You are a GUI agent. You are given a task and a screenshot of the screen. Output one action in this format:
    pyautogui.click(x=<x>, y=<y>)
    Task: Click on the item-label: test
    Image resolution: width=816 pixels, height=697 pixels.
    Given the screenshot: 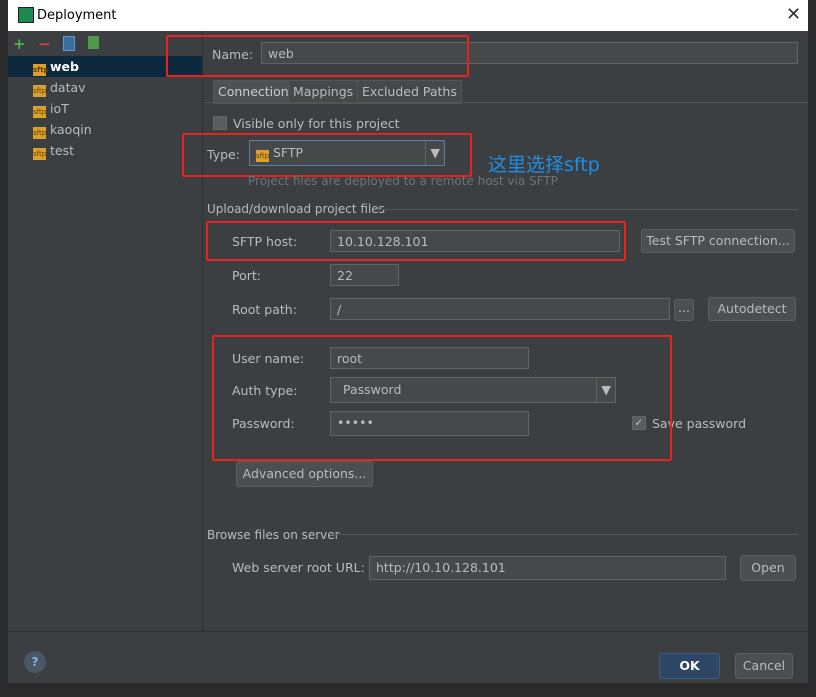 What is the action you would take?
    pyautogui.click(x=62, y=150)
    